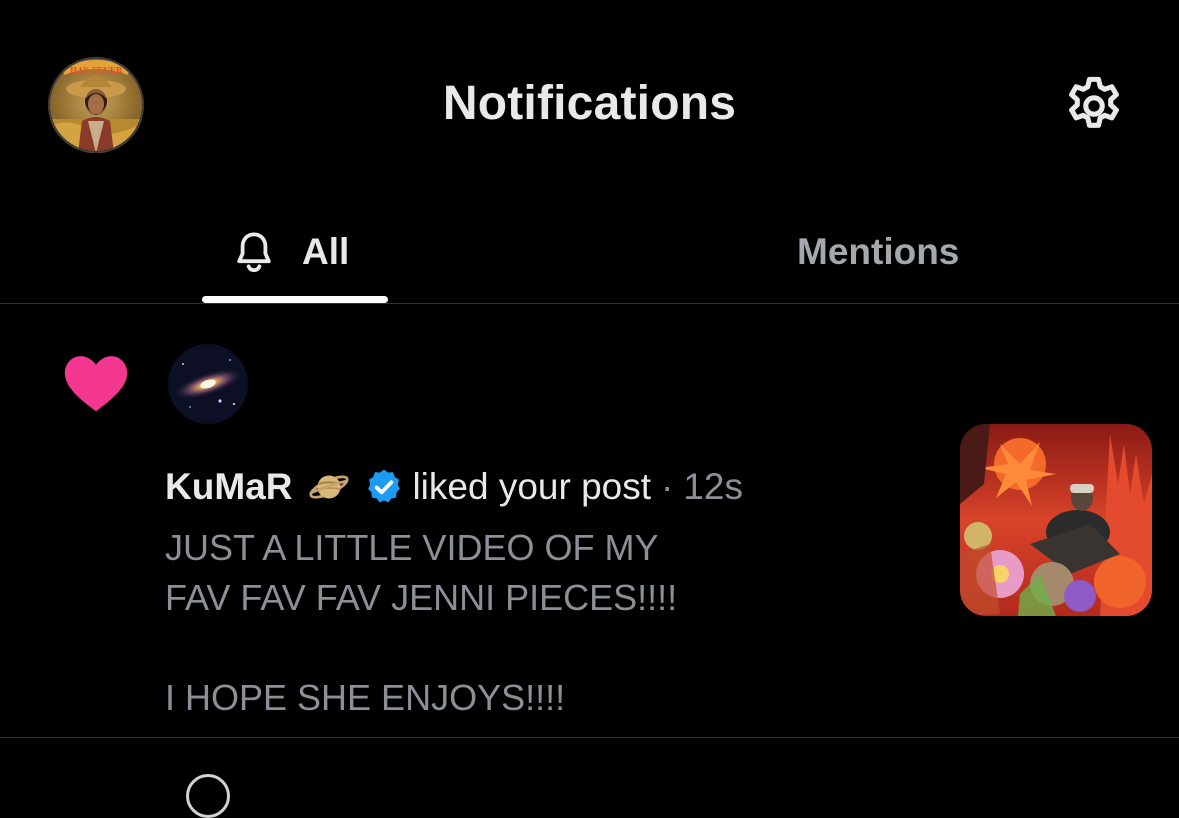  I want to click on saturn-icon, so click(329, 487).